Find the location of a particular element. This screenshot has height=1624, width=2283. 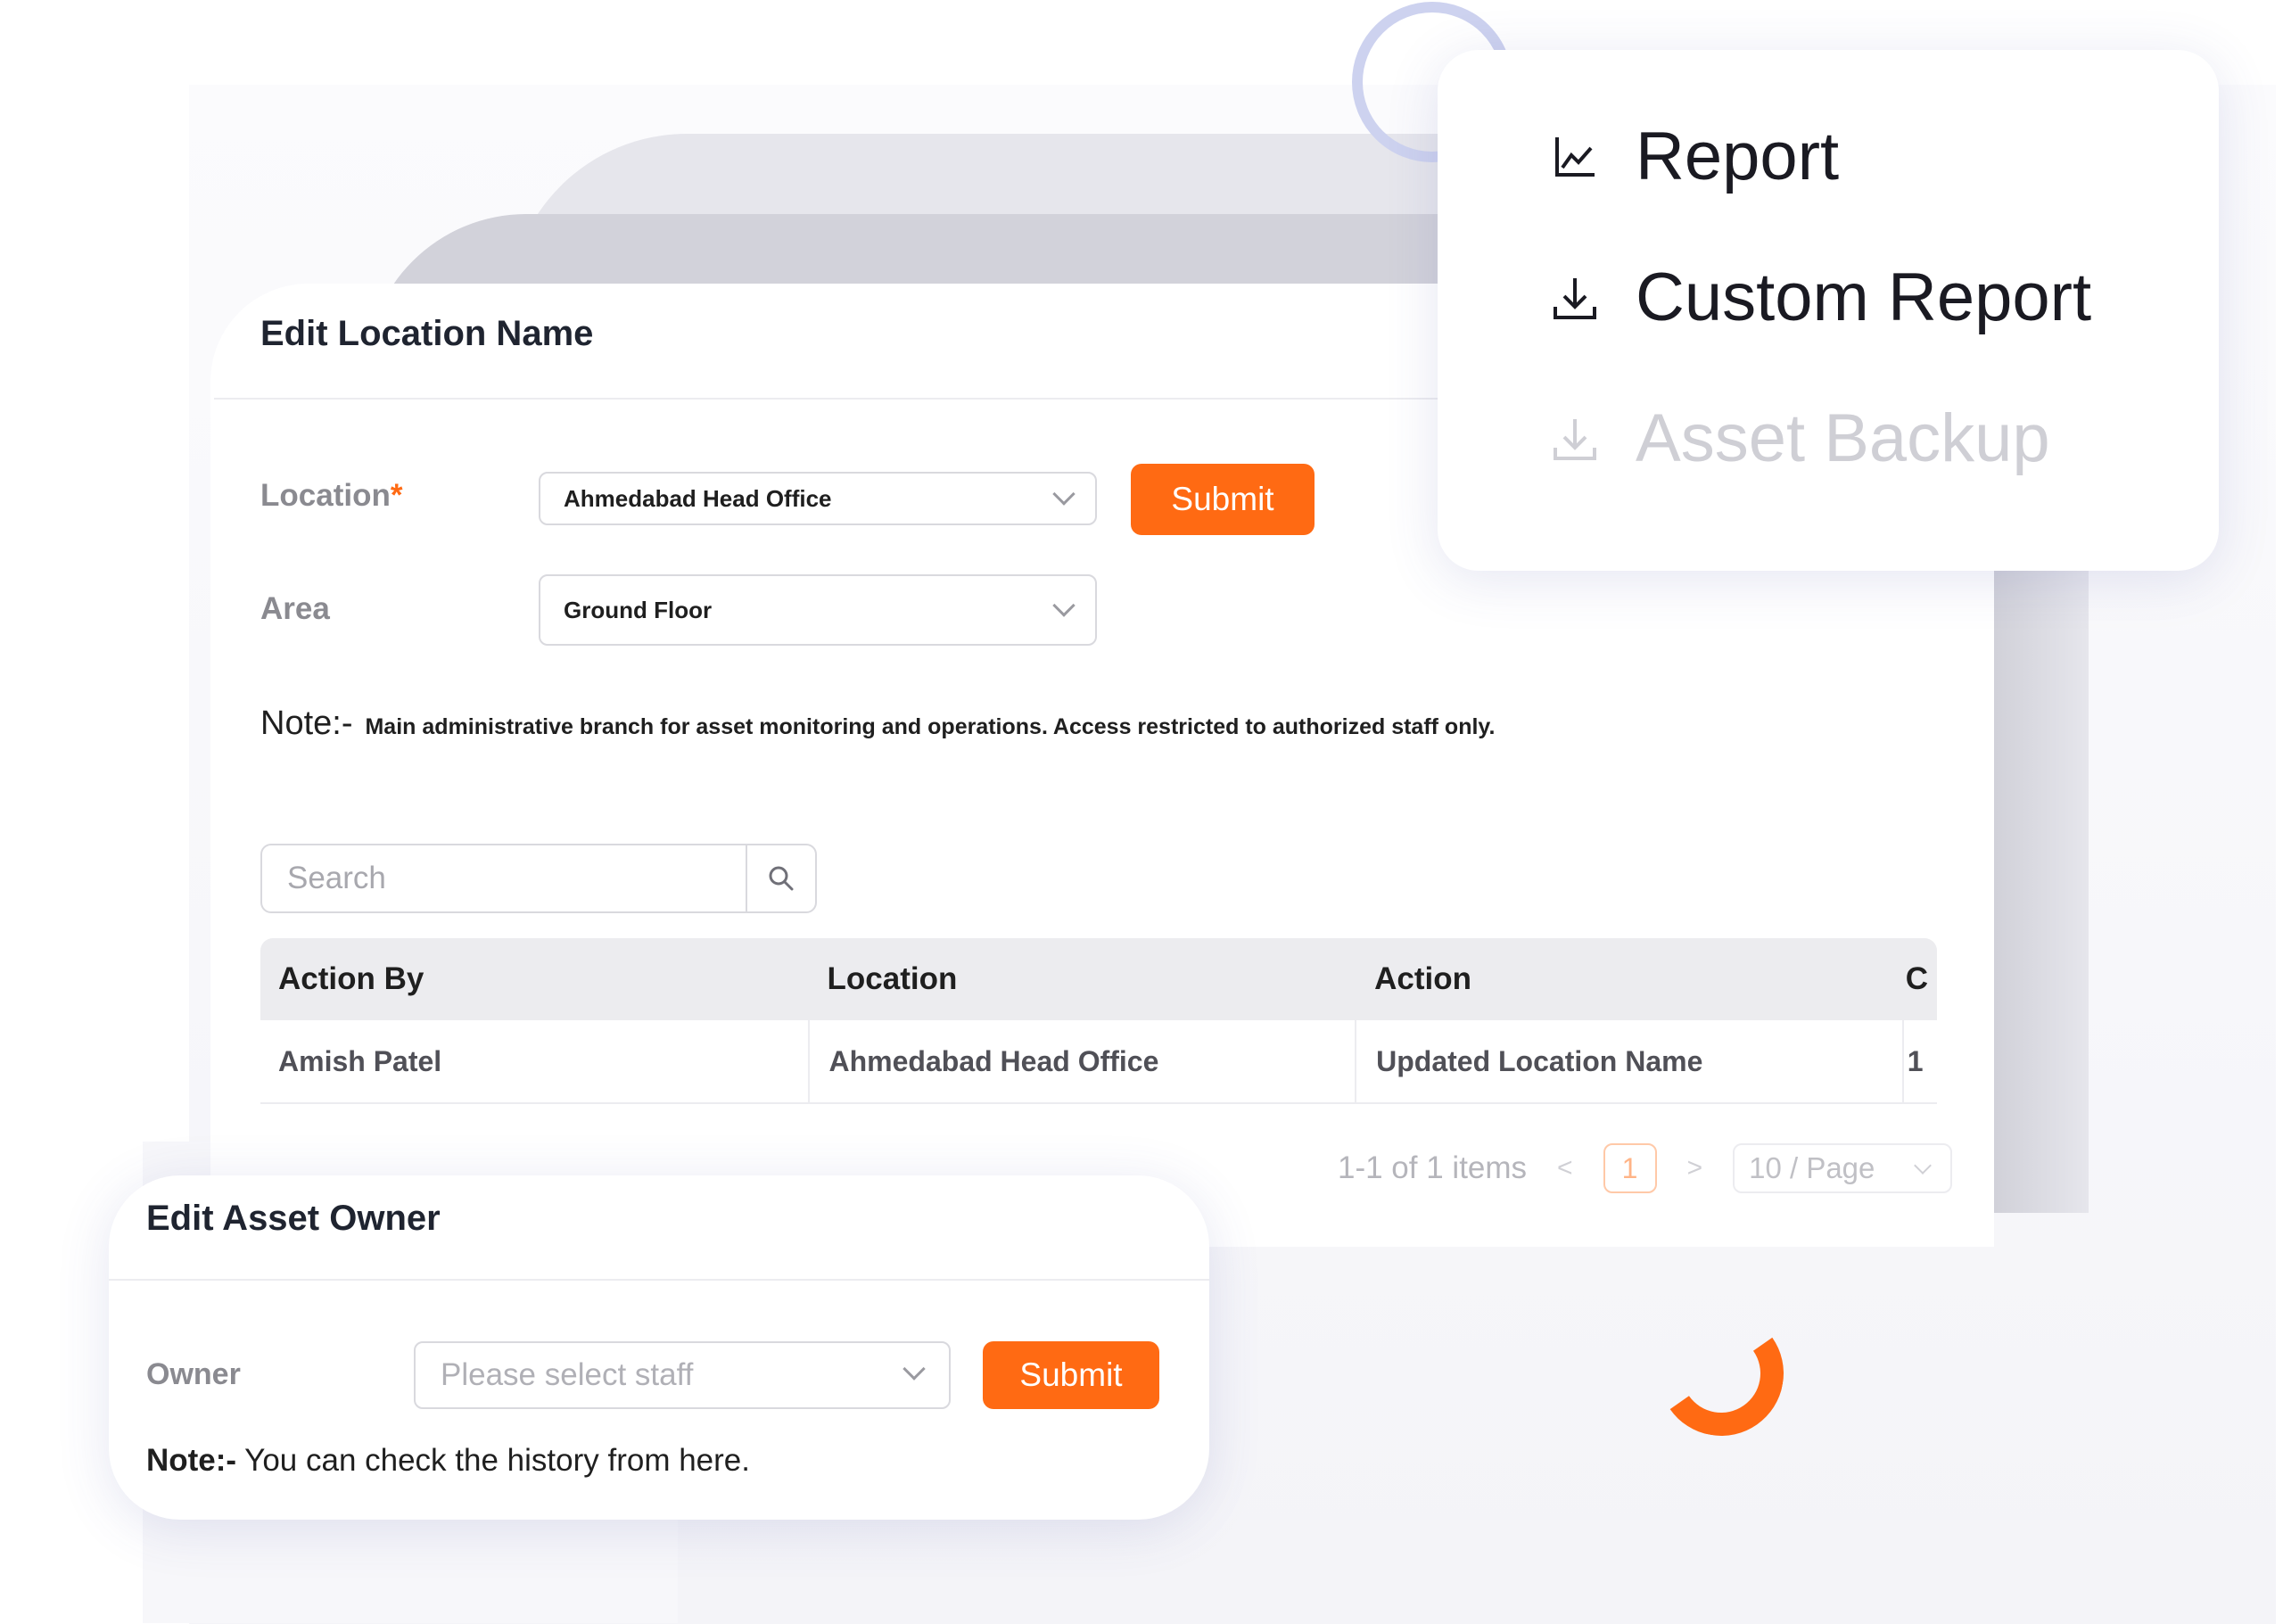

edit-owner-title: Edit Asset Owner is located at coordinates (293, 1218).